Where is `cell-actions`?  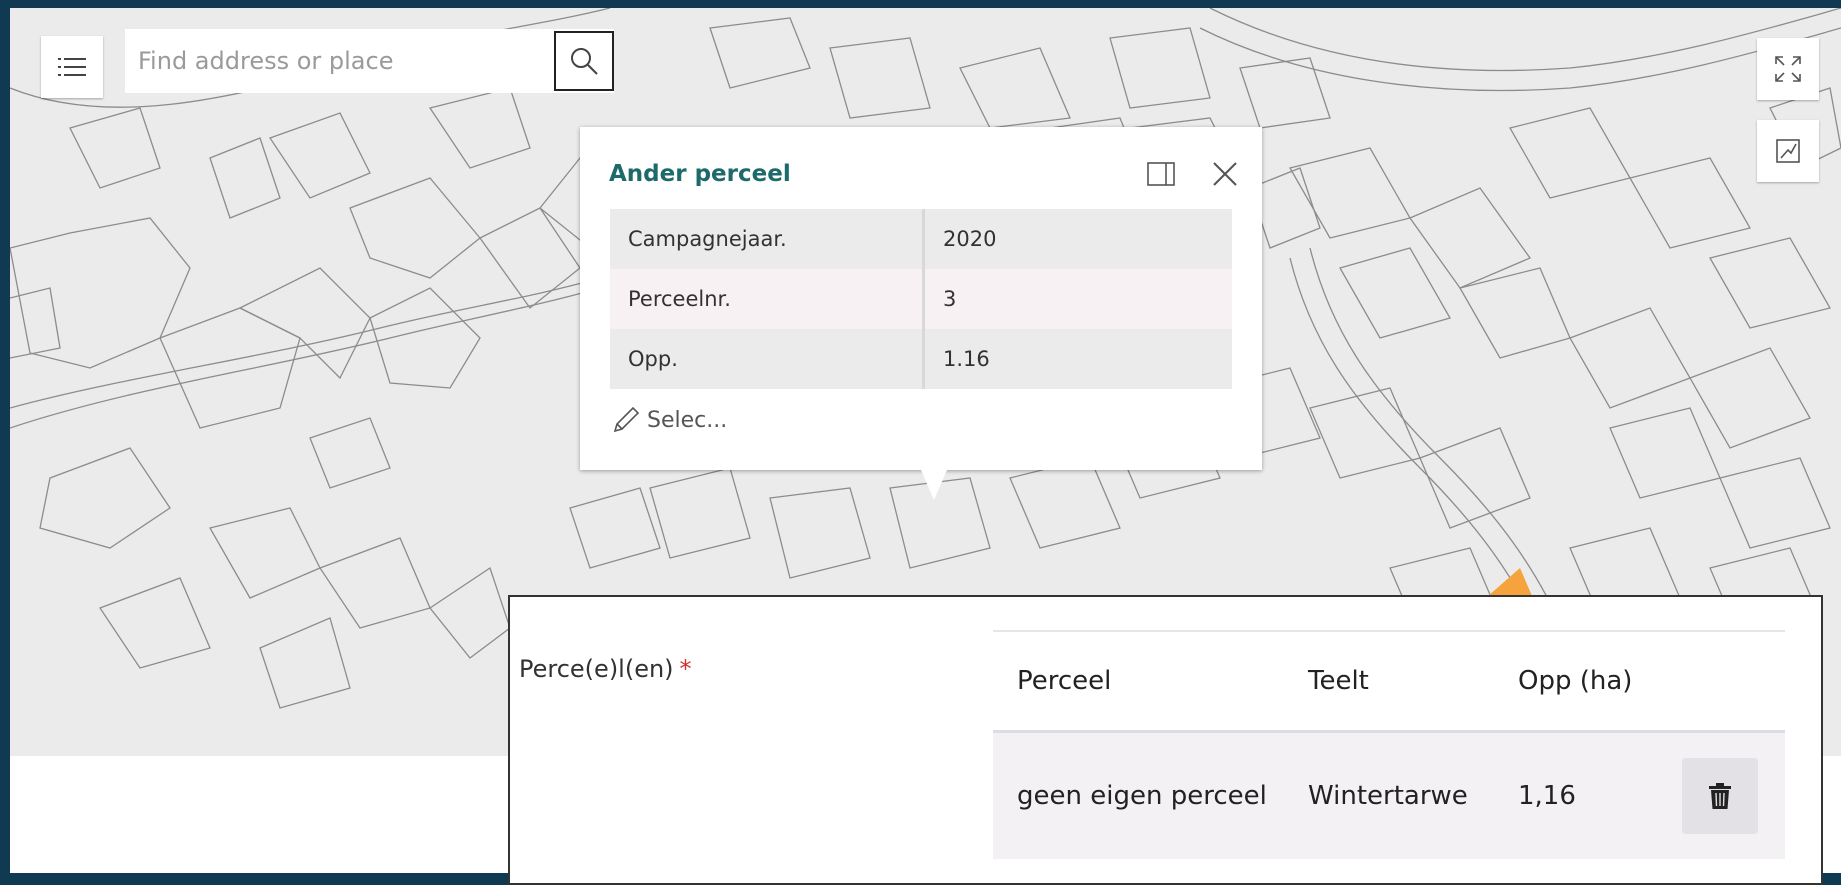
cell-actions is located at coordinates (1721, 795).